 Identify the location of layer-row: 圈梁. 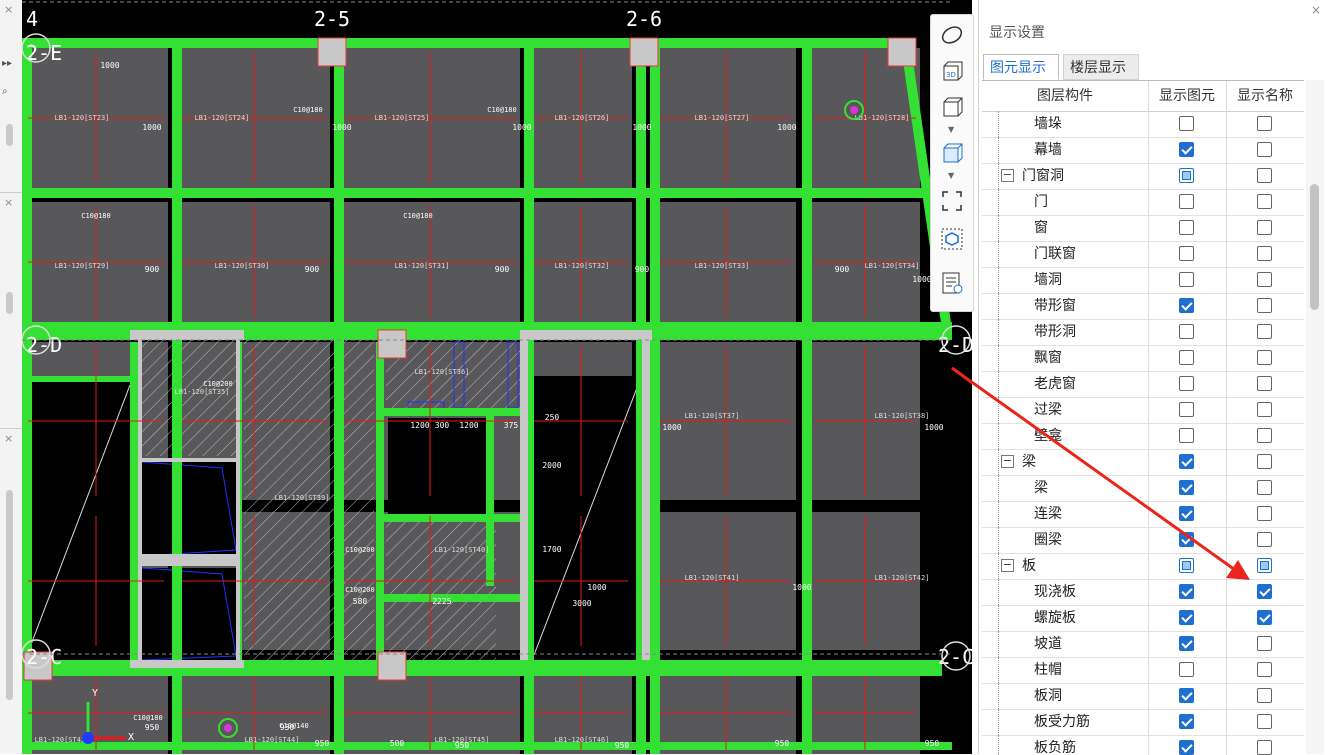
(1143, 540).